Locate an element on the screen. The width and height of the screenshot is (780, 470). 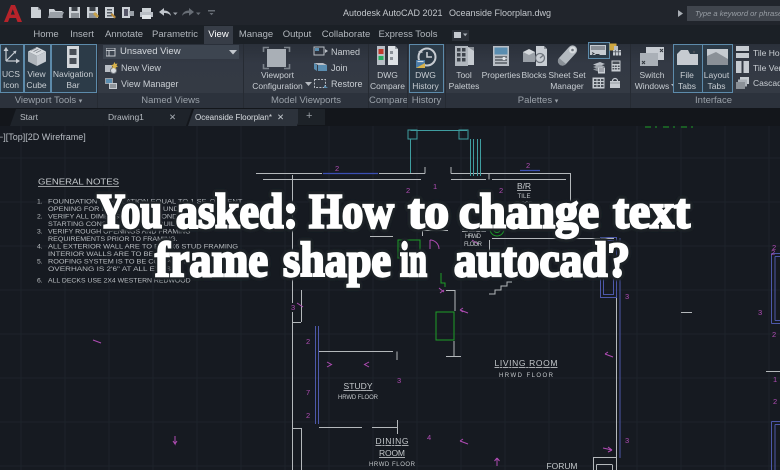
svg-text: DINING is located at coordinates (392, 441).